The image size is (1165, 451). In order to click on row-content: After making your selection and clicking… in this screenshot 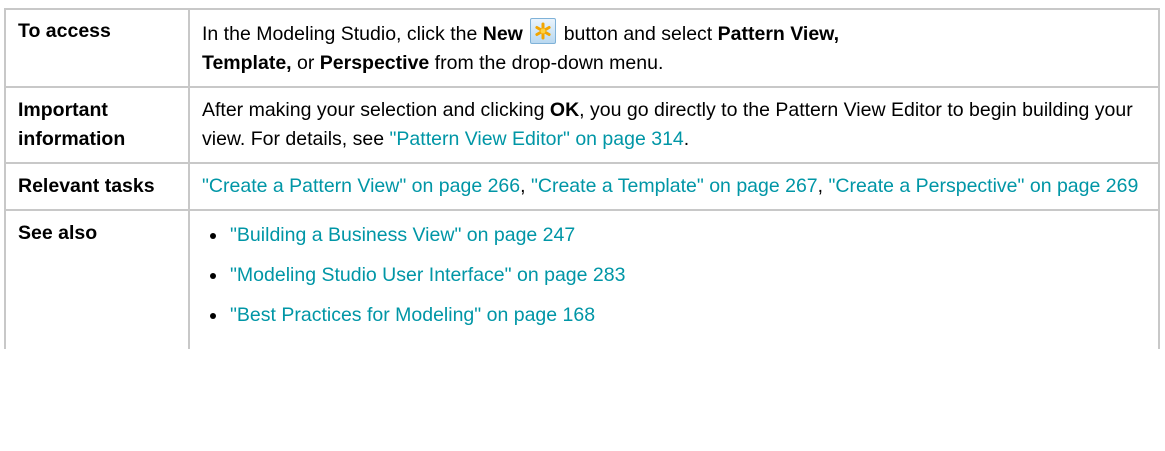, I will do `click(674, 125)`.